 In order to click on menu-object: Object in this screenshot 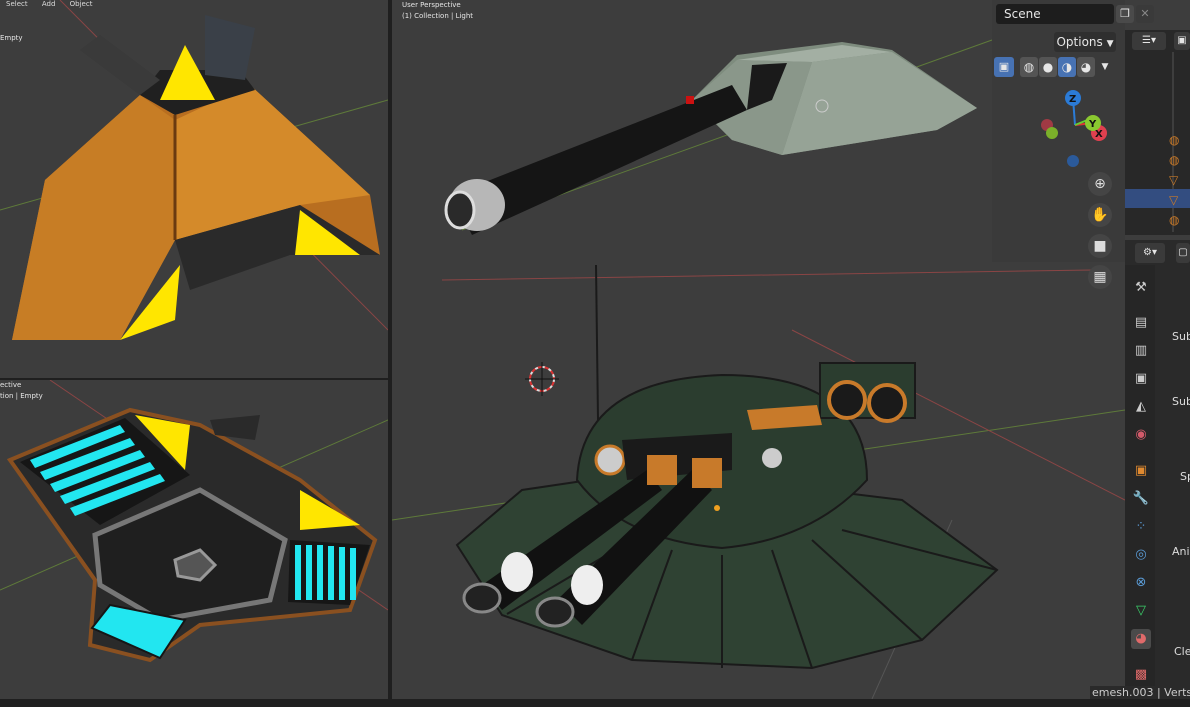, I will do `click(81, 4)`.